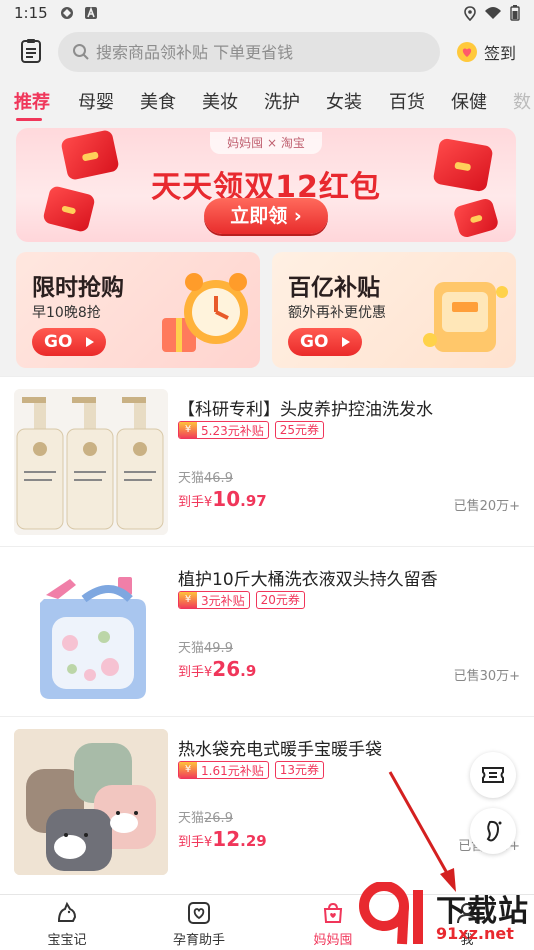 The height and width of the screenshot is (950, 534). Describe the element at coordinates (223, 770) in the screenshot. I see `subsidy-badge: ¥1.61元补贴` at that location.